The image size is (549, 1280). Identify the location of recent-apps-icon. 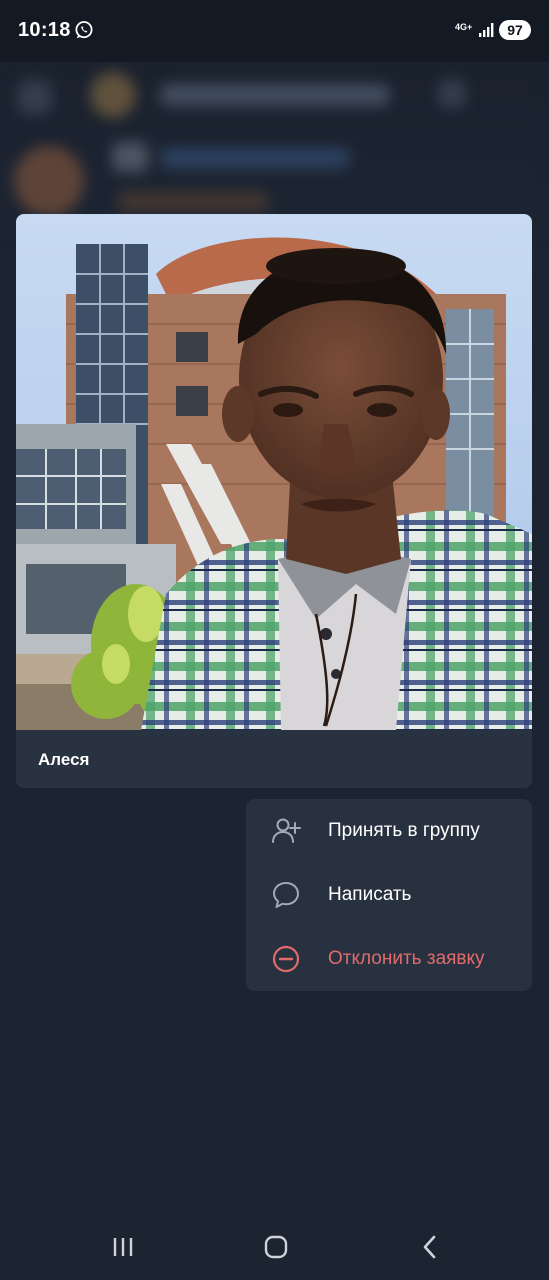
(123, 1247).